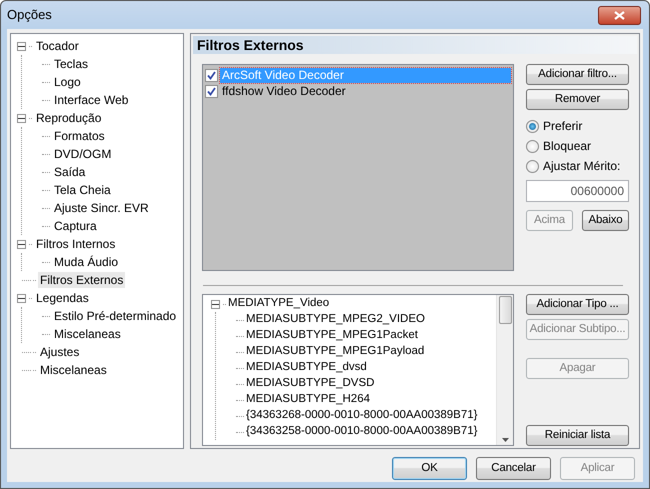 Image resolution: width=650 pixels, height=489 pixels. What do you see at coordinates (62, 298) in the screenshot?
I see `tree-item: Legendas` at bounding box center [62, 298].